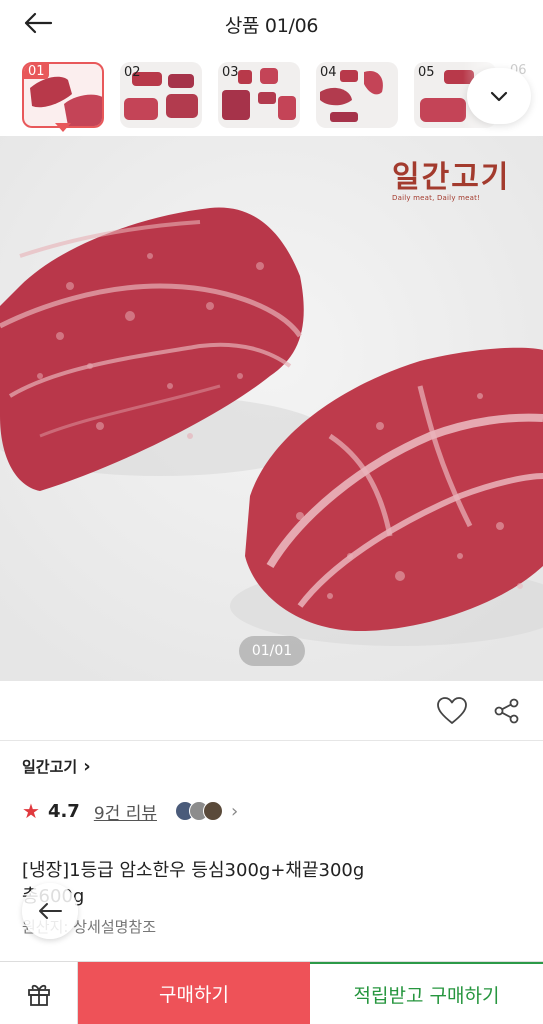 The width and height of the screenshot is (543, 1024). Describe the element at coordinates (451, 177) in the screenshot. I see `logo-text: 일간고기` at that location.